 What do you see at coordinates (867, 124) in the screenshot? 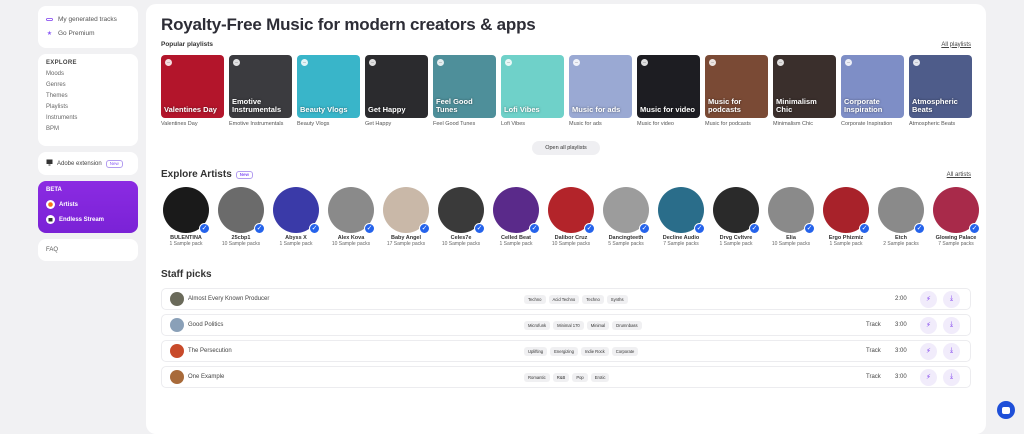
I see `playlist-caption: Corporate Inspiration` at bounding box center [867, 124].